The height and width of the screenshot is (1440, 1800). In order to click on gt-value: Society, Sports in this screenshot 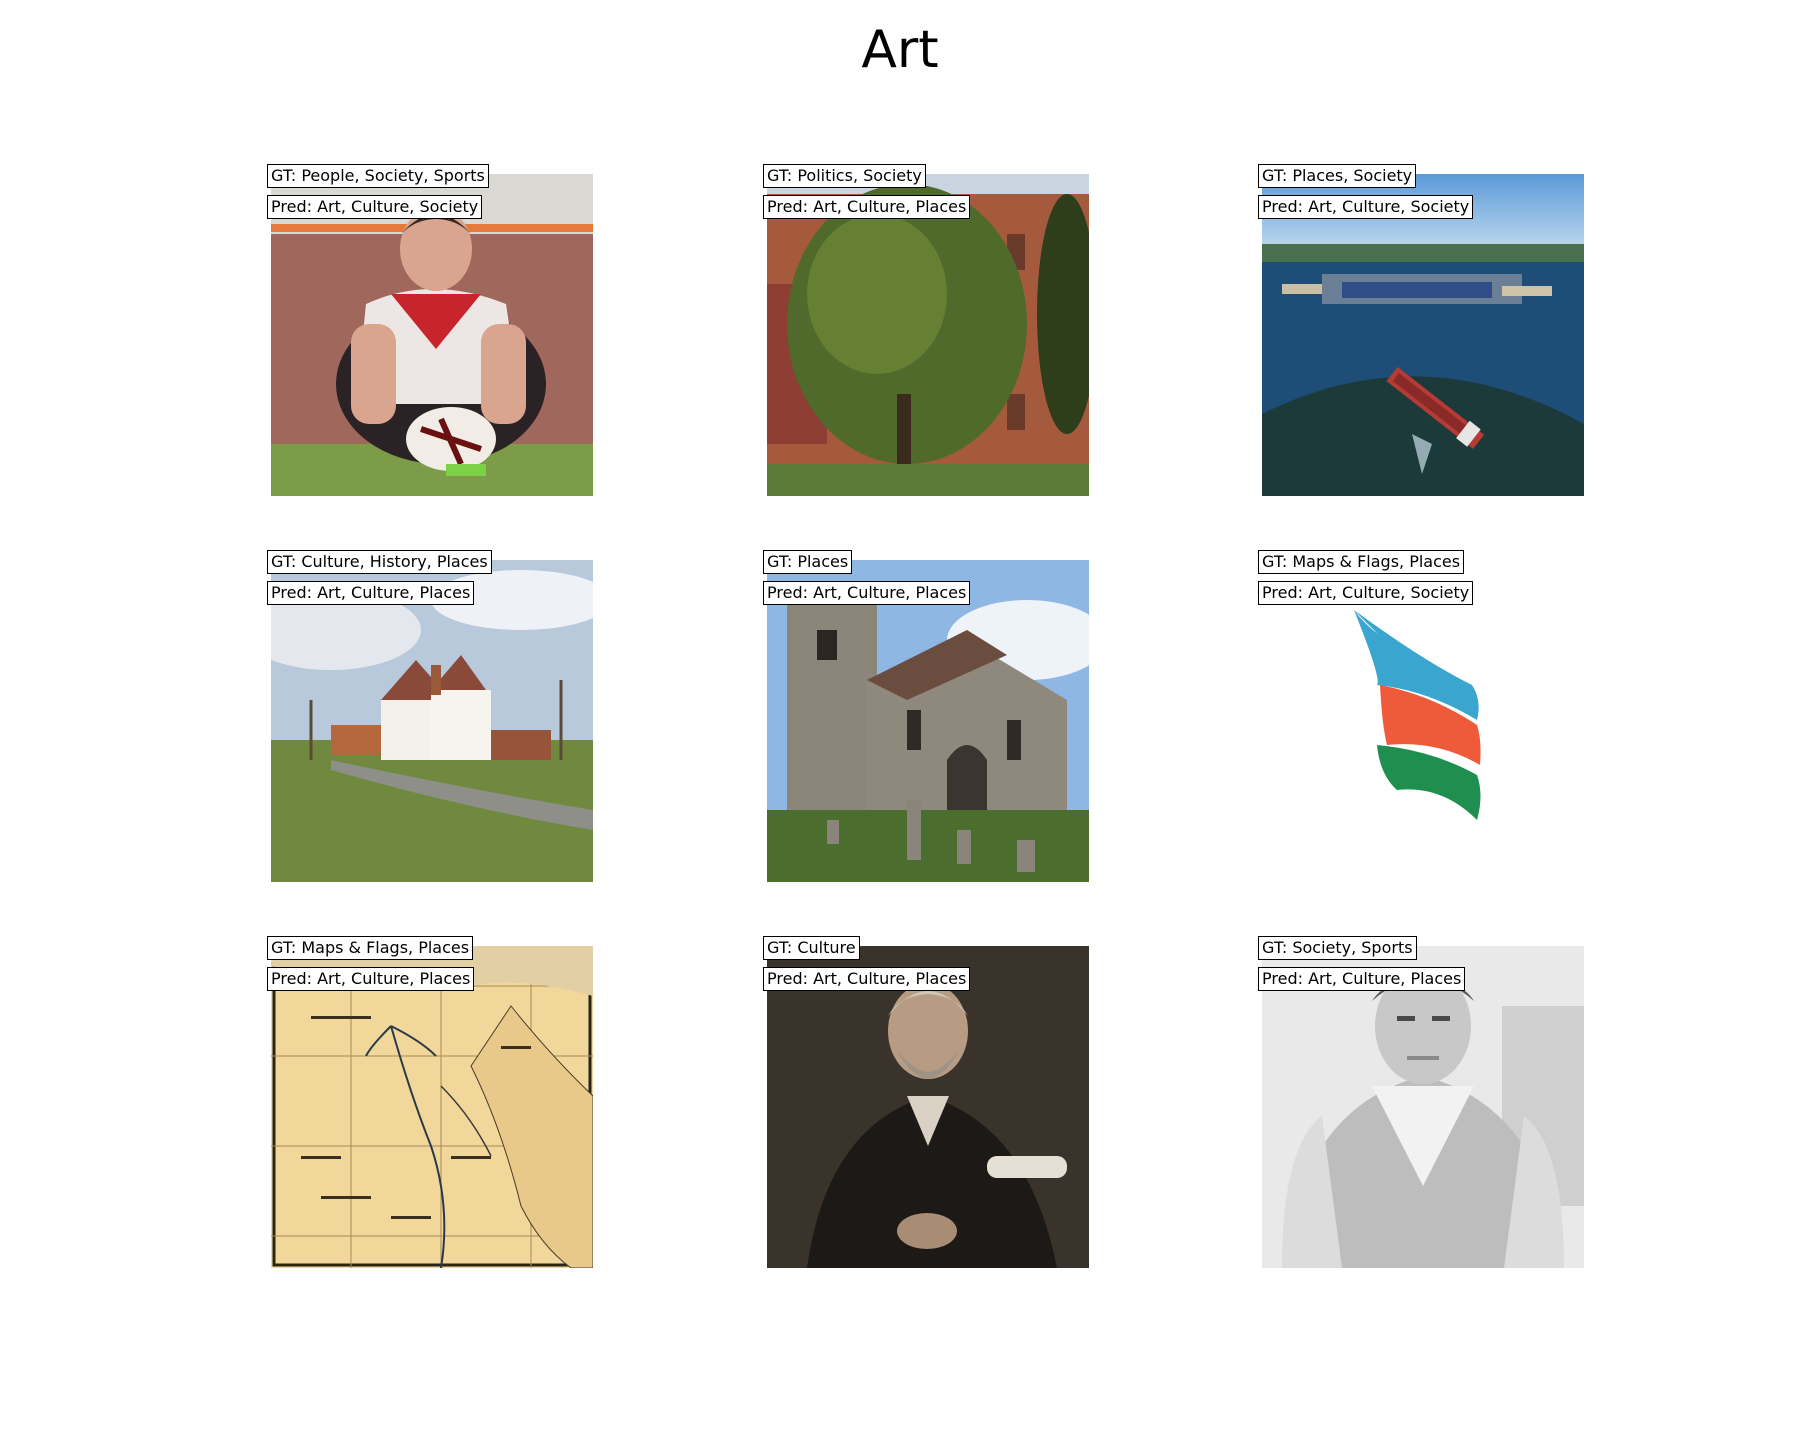, I will do `click(1352, 947)`.